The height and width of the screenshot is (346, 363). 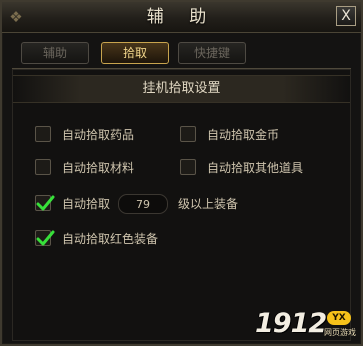 What do you see at coordinates (188, 167) in the screenshot?
I see `checkbox-pickup-other-items` at bounding box center [188, 167].